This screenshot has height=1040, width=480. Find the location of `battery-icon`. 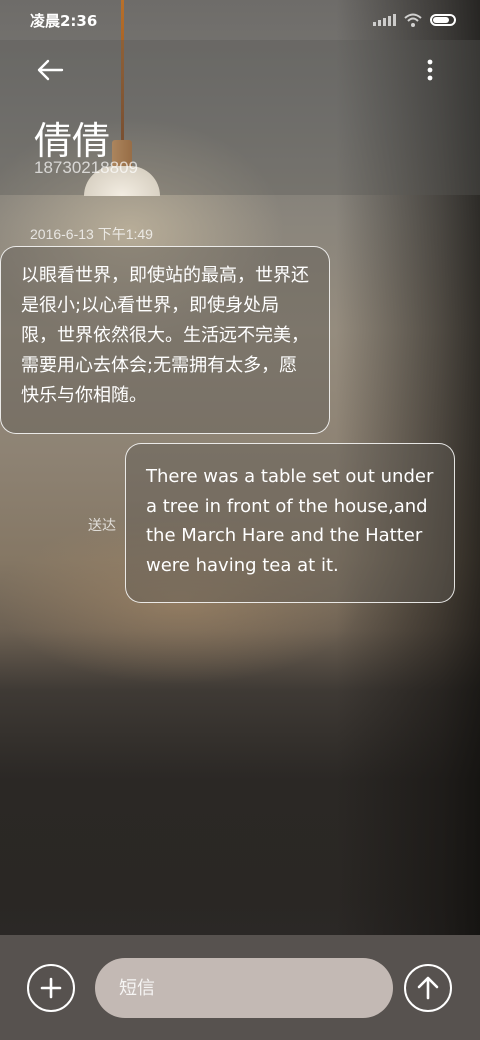

battery-icon is located at coordinates (443, 20).